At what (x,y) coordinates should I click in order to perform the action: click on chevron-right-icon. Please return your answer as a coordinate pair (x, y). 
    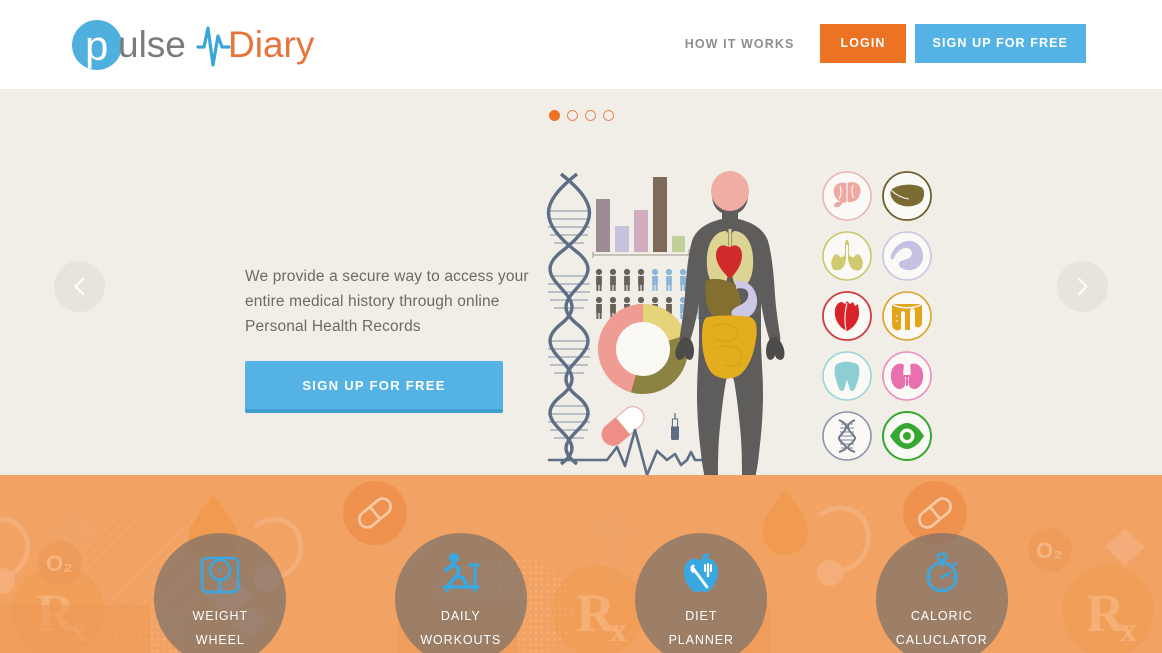
    Looking at the image, I should click on (1082, 286).